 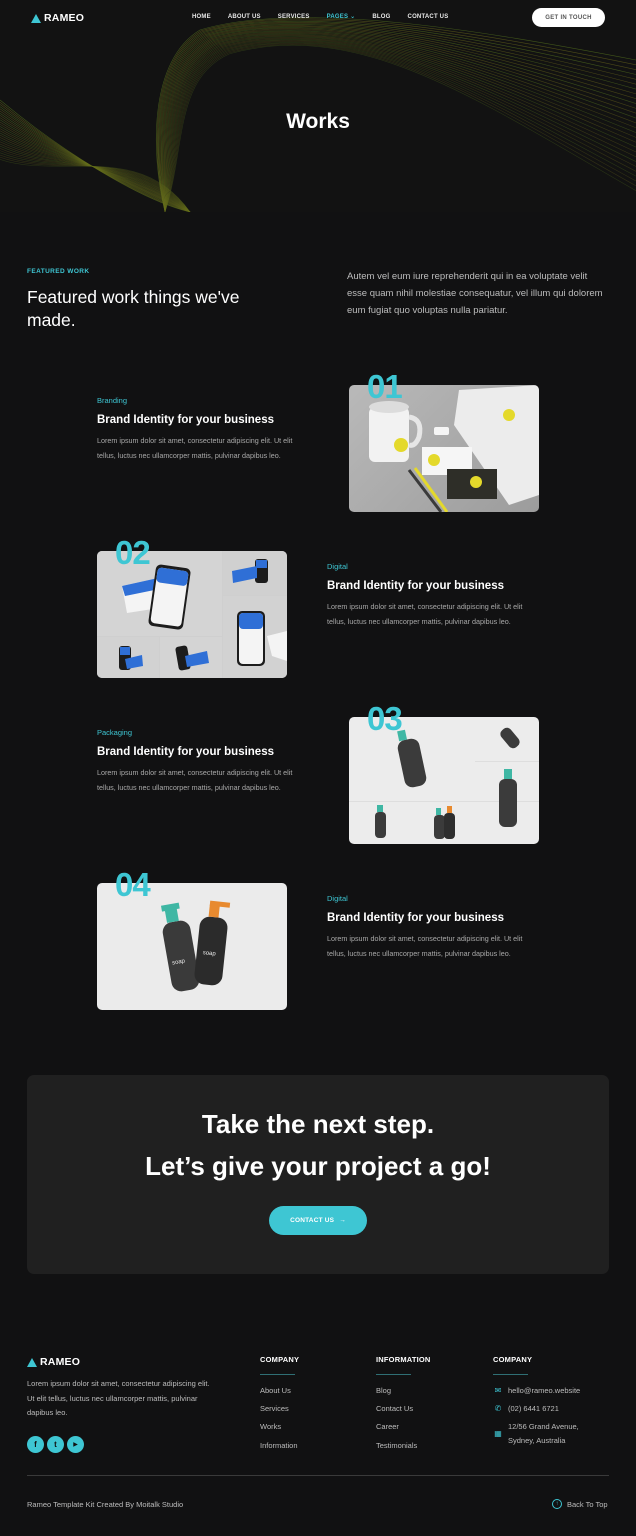 What do you see at coordinates (533, 1409) in the screenshot?
I see `phone-text: (02) 6441 6721` at bounding box center [533, 1409].